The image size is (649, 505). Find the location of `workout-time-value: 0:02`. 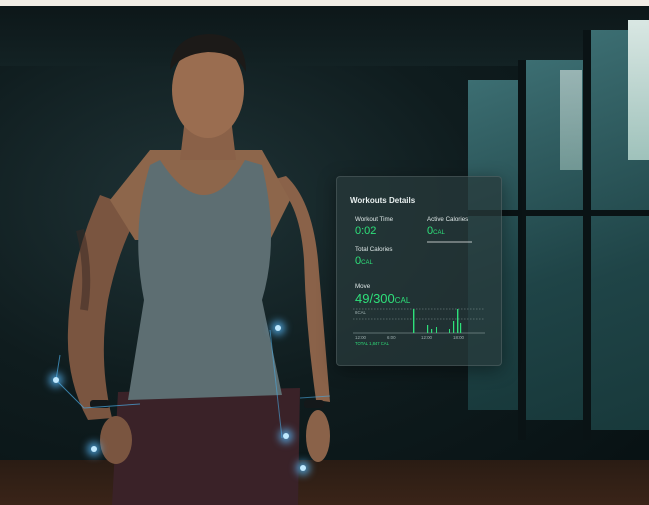

workout-time-value: 0:02 is located at coordinates (366, 231).